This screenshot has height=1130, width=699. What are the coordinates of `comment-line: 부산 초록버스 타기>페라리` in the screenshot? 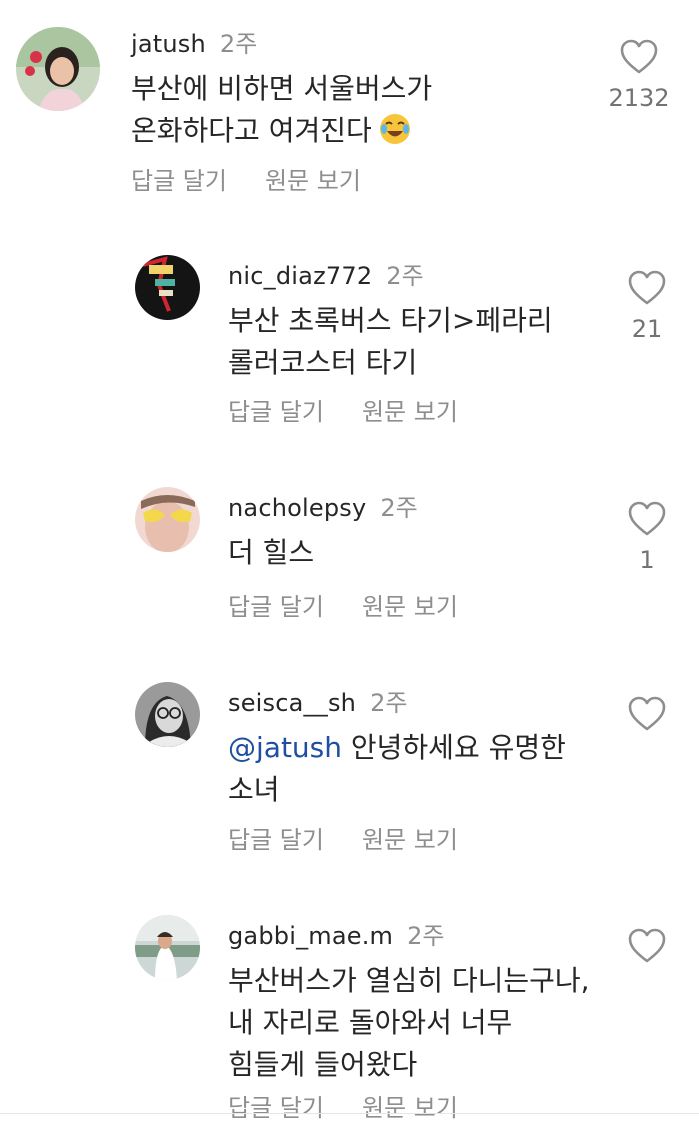 It's located at (390, 320).